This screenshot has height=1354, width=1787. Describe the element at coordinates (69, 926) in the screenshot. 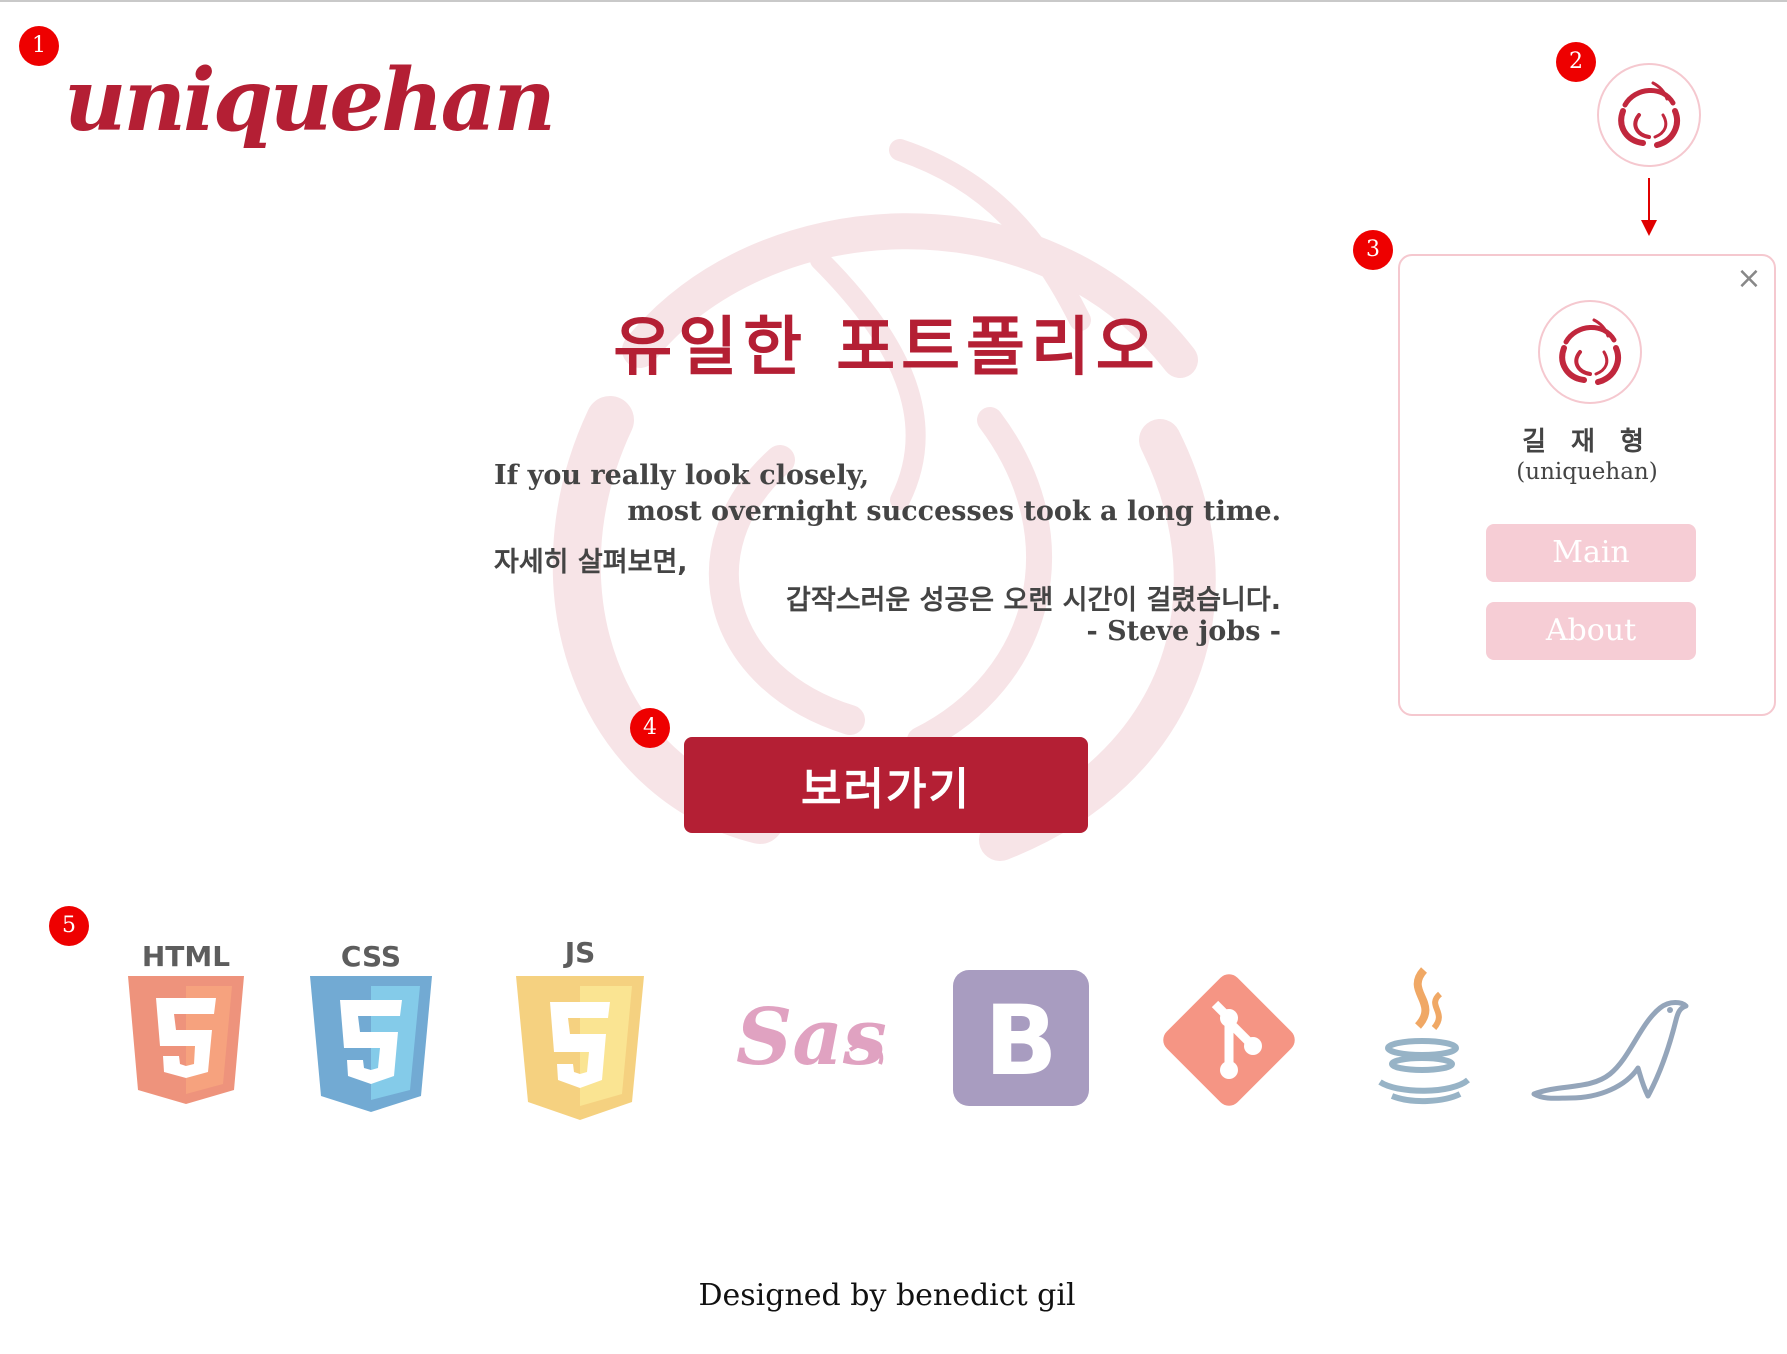

I see `annotation-badge-5: 5` at that location.